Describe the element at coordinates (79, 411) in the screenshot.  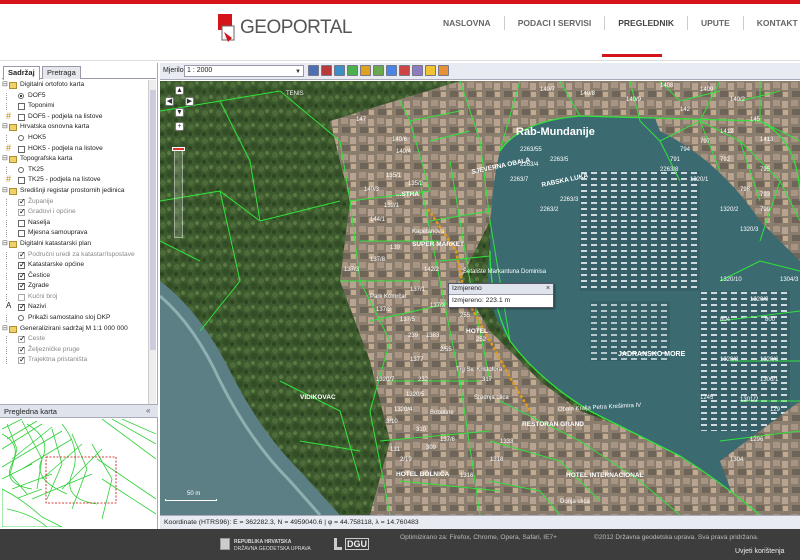
I see `overview-panel-header: Pregledna karta «` at that location.